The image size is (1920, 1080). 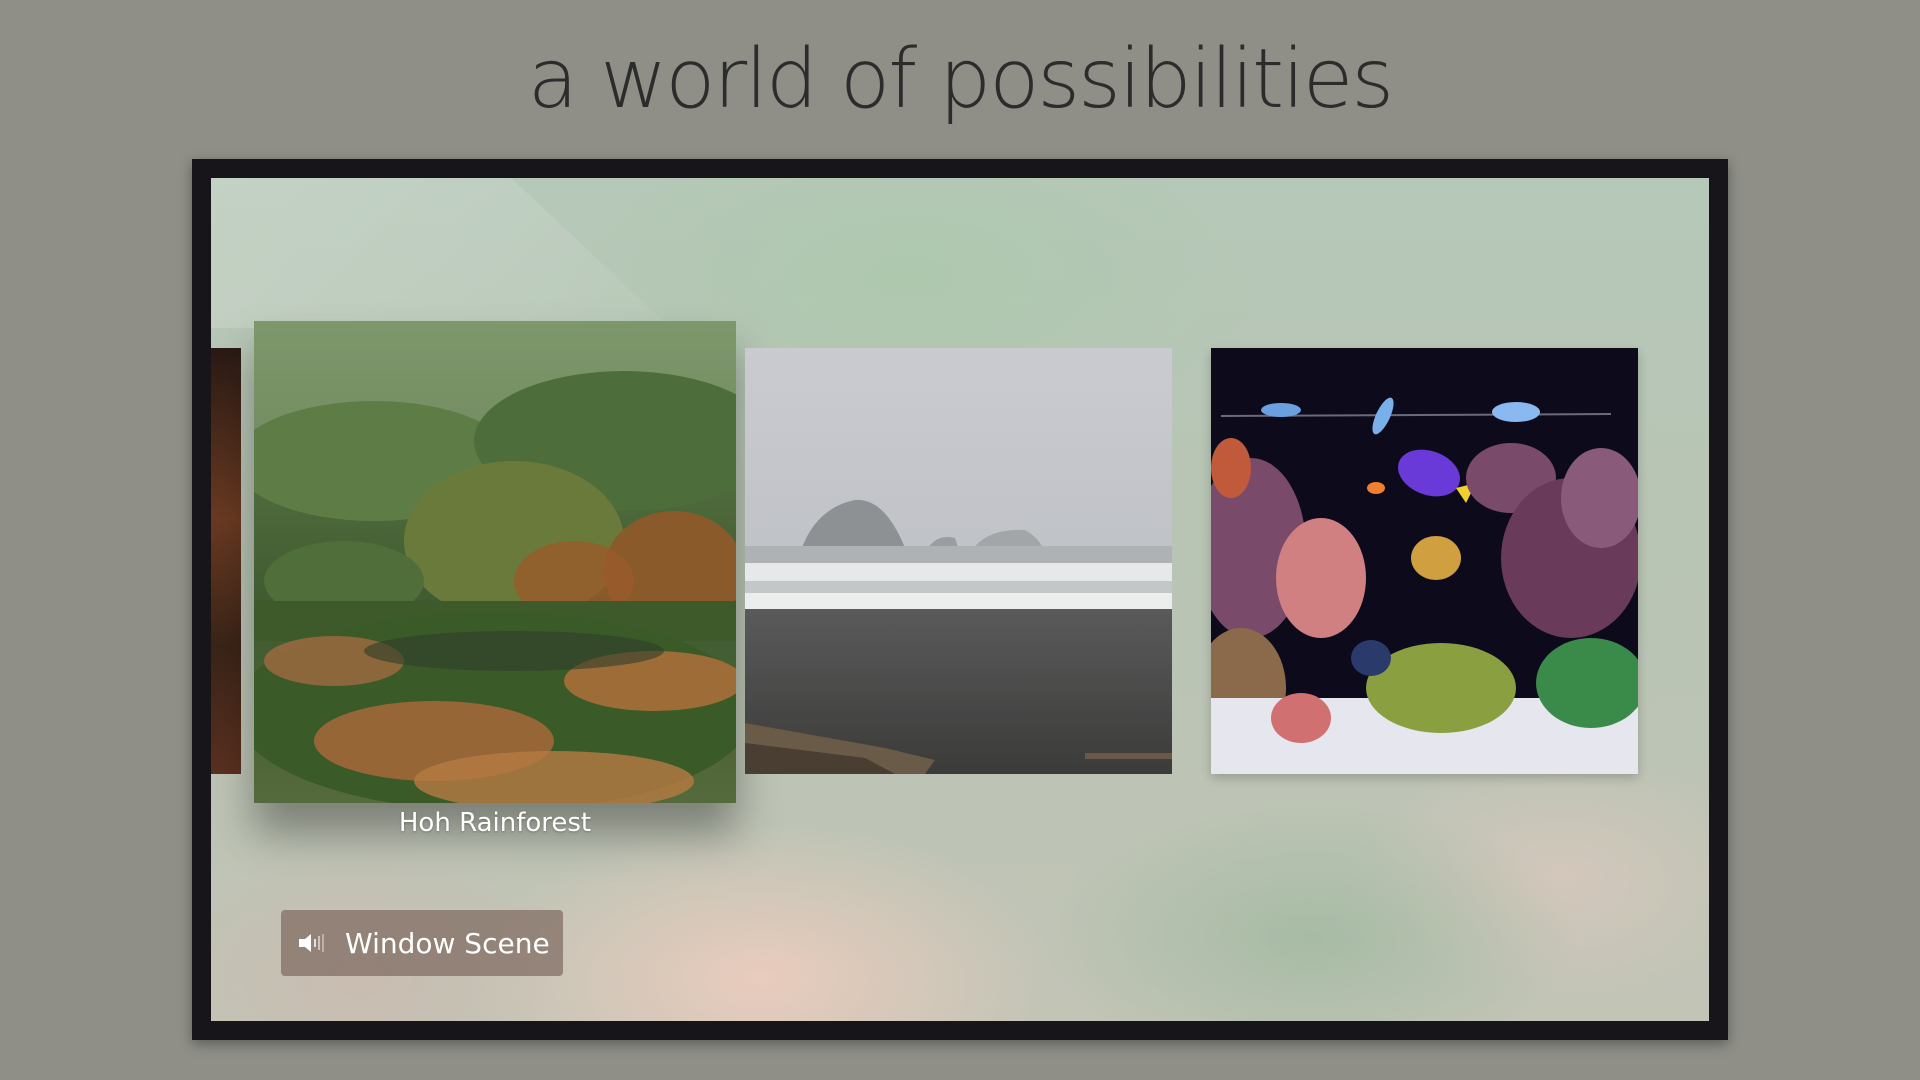 I want to click on tile-coral-reef, so click(x=1424, y=561).